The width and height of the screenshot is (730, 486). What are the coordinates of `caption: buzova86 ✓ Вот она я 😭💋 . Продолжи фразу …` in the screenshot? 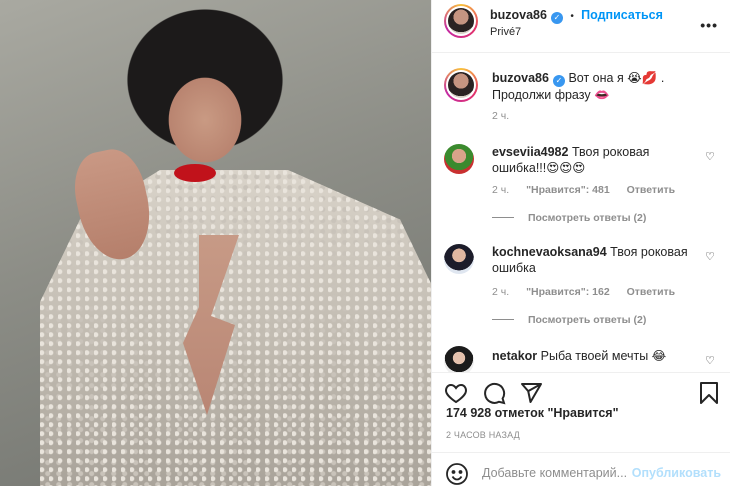 It's located at (582, 108).